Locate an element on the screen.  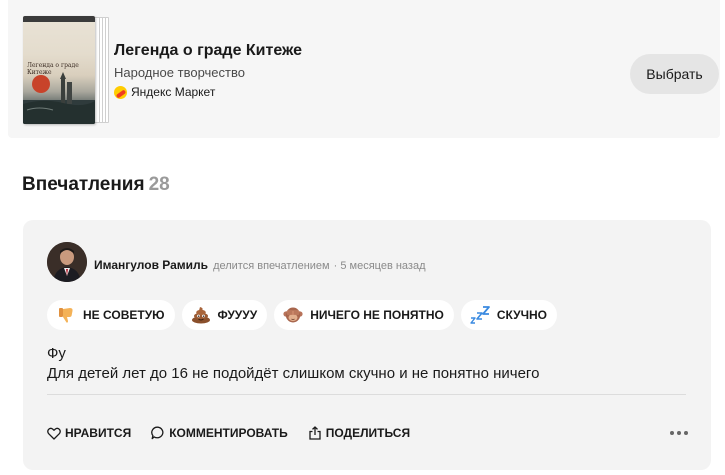
impressions-count: 28 is located at coordinates (159, 184).